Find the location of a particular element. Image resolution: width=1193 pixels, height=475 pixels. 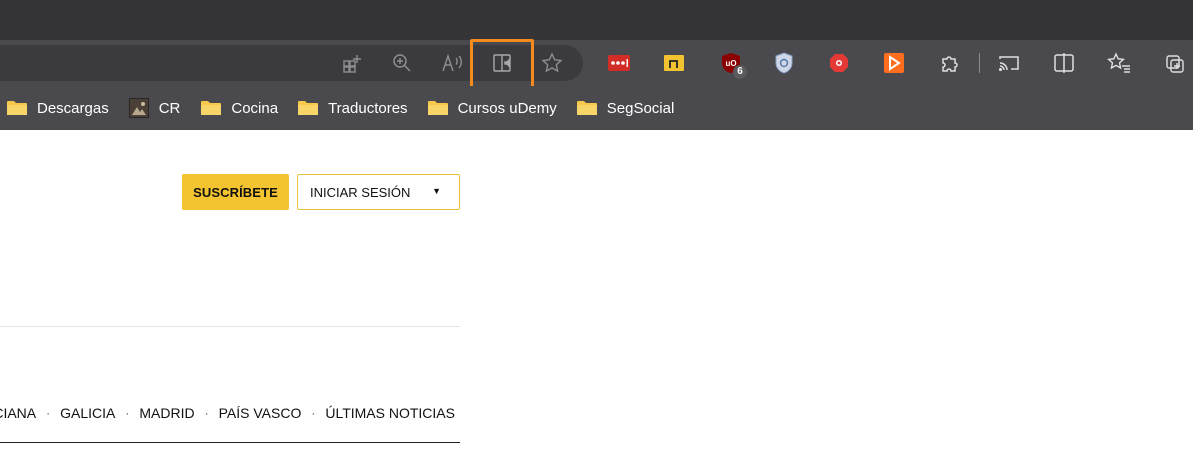

favorite-descargas: Descargas is located at coordinates (58, 108).